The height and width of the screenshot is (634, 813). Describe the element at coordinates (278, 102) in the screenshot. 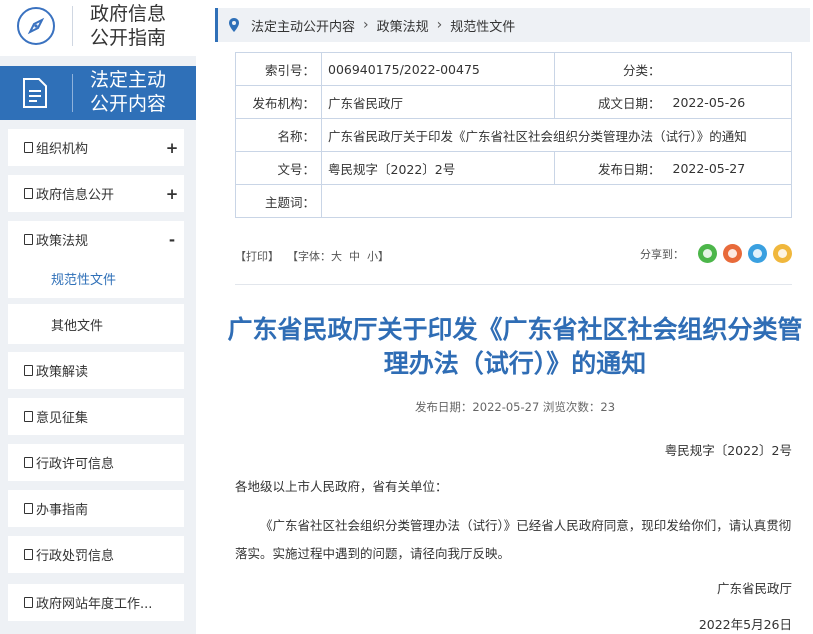

I see `issuer-label: 发布机构：` at that location.